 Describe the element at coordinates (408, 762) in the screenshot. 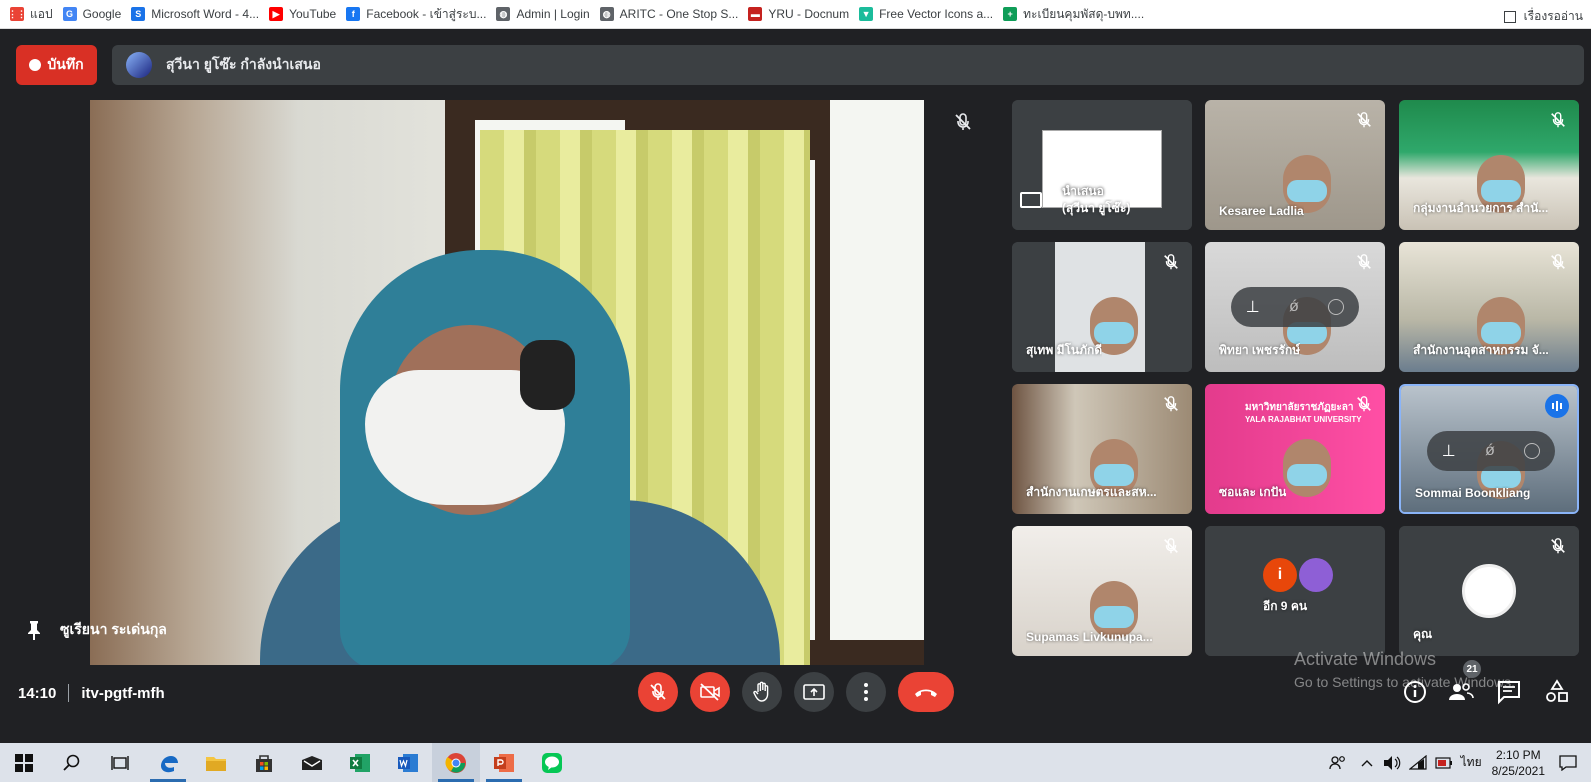

I see `taskbar-word` at that location.